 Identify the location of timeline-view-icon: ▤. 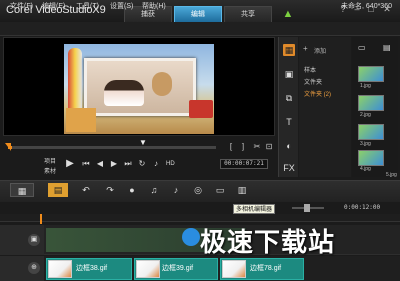
(58, 190).